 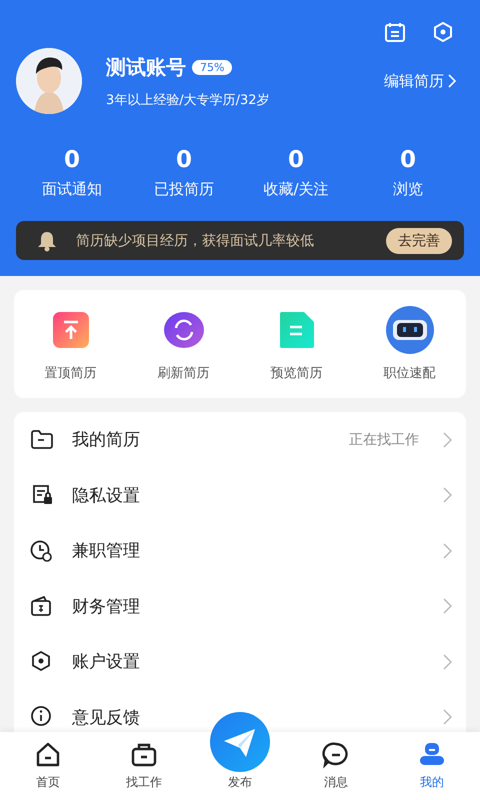 What do you see at coordinates (42, 550) in the screenshot?
I see `clock-icon` at bounding box center [42, 550].